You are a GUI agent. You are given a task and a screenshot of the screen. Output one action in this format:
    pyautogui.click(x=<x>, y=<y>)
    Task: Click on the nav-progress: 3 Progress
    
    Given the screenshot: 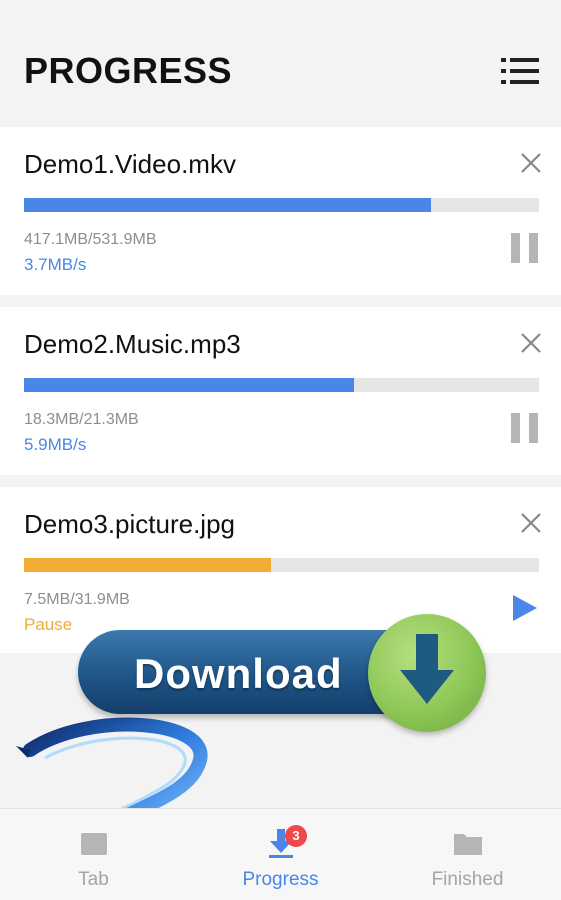 What is the action you would take?
    pyautogui.click(x=280, y=854)
    